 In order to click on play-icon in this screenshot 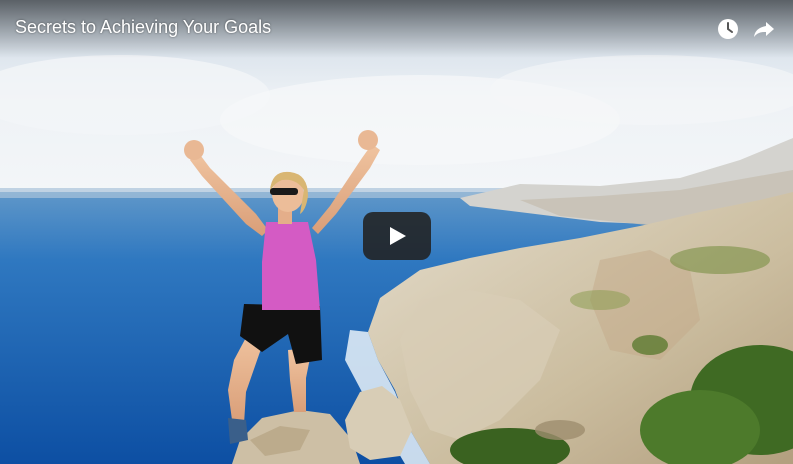, I will do `click(398, 236)`.